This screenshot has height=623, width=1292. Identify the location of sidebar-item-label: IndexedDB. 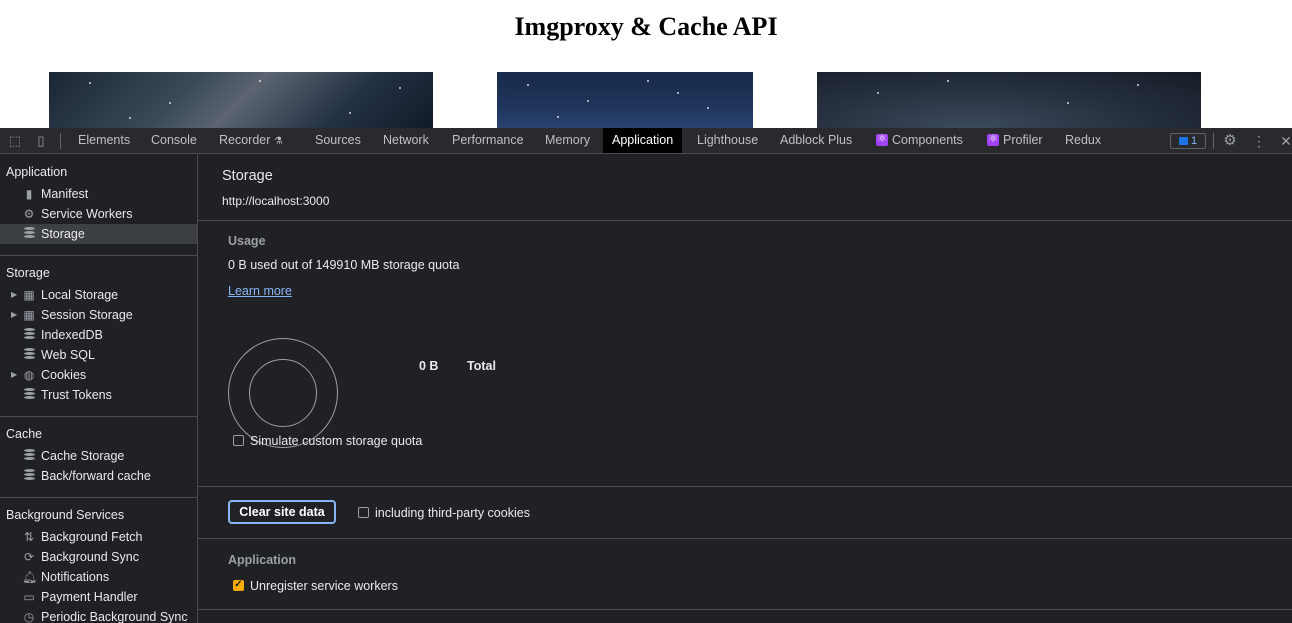
(72, 335).